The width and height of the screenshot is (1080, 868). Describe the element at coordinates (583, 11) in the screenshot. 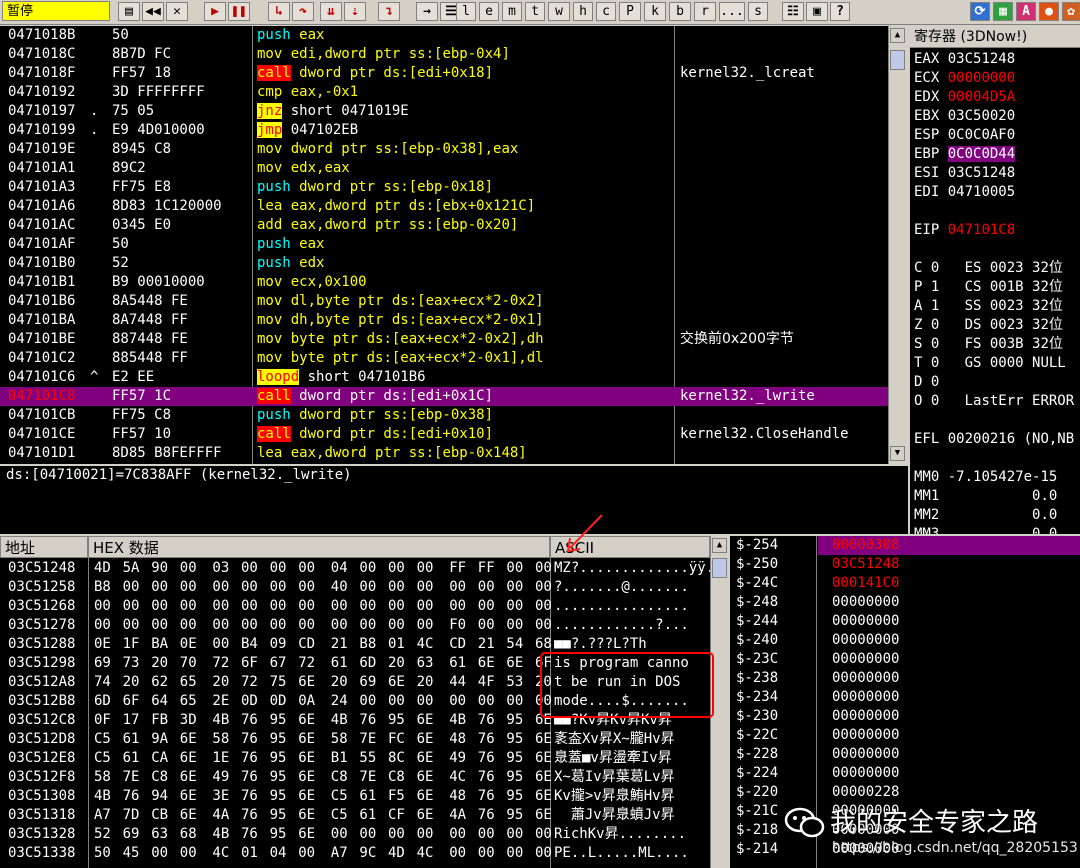

I see `window-handles-button: h` at that location.